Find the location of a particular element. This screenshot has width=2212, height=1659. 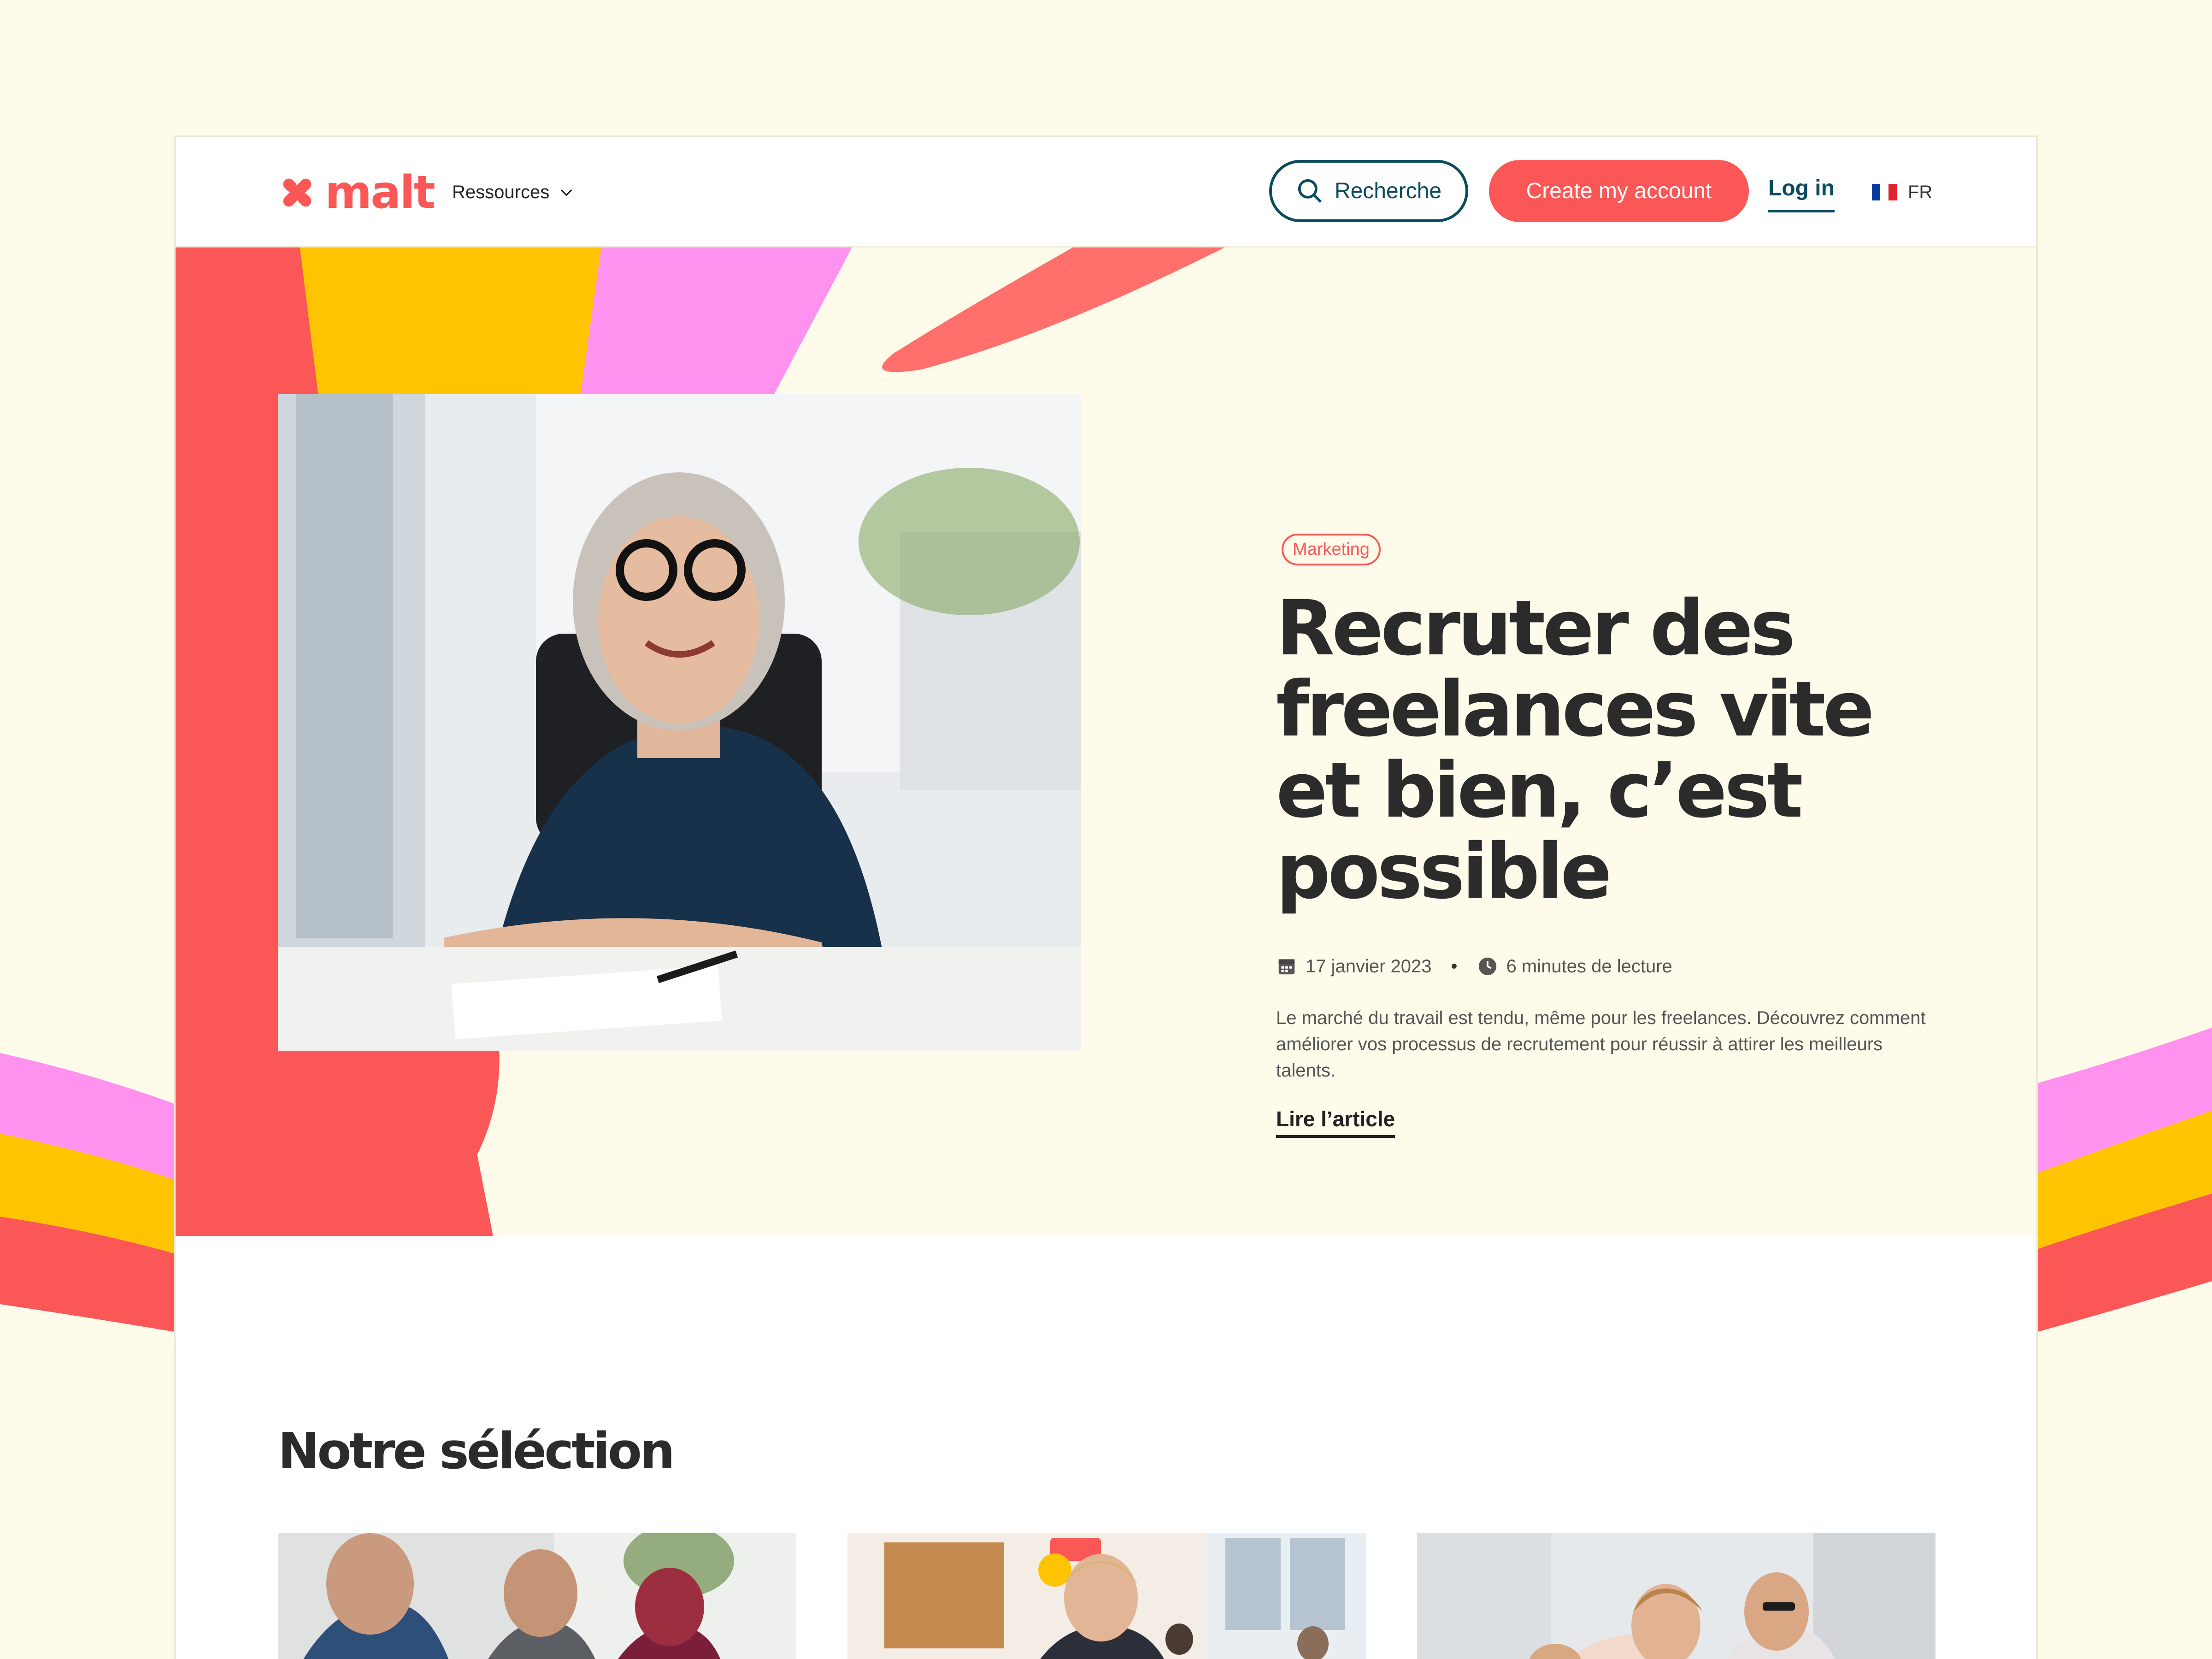

nav-resources-dropdown: Ressources is located at coordinates (513, 192).